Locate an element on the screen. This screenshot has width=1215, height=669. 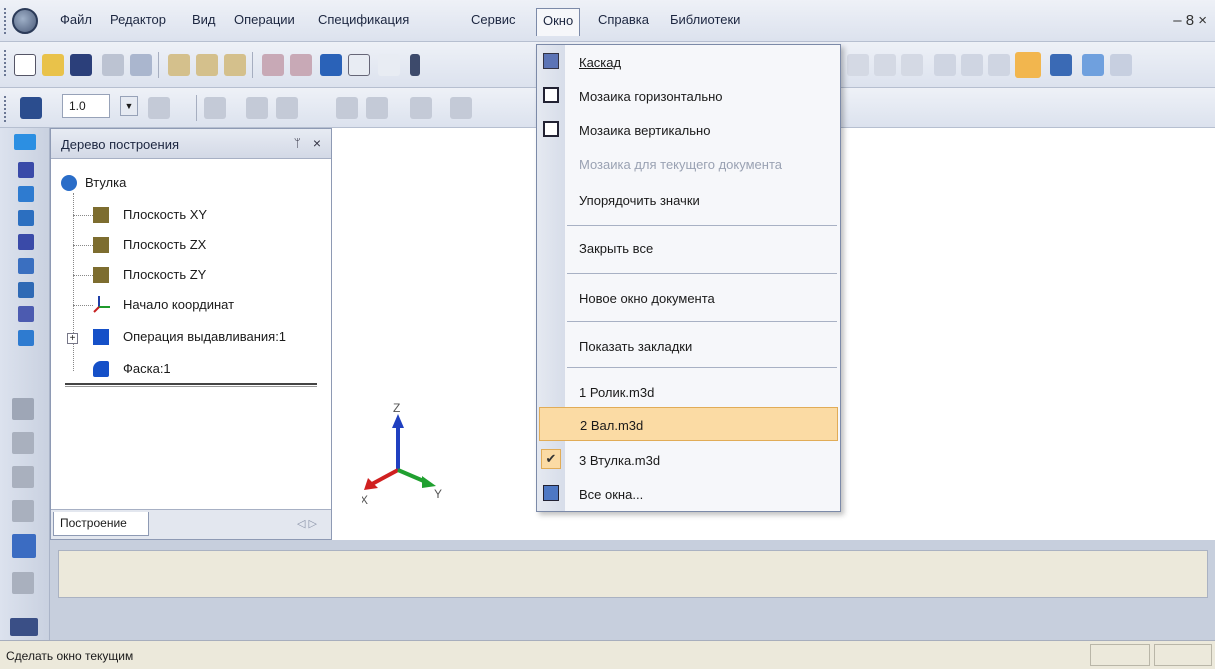
print-preview-icon is located at coordinates (141, 65).